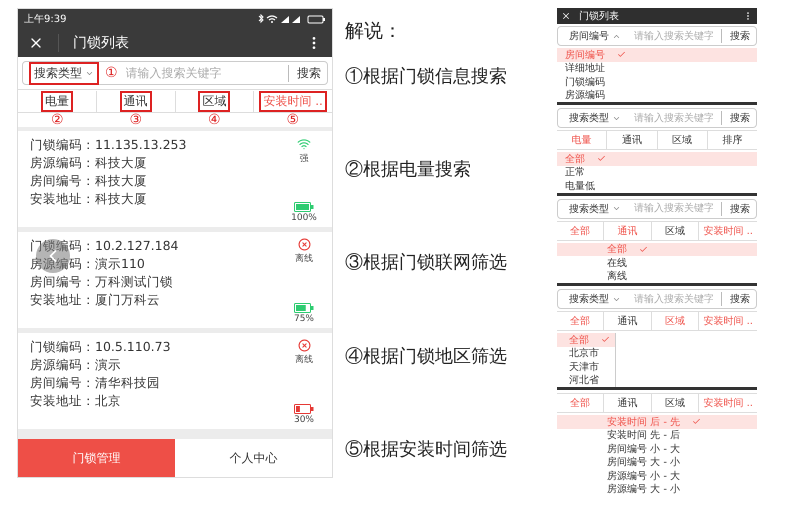 This screenshot has width=800, height=530. Describe the element at coordinates (586, 380) in the screenshot. I see `dropdown-option: 河北省` at that location.